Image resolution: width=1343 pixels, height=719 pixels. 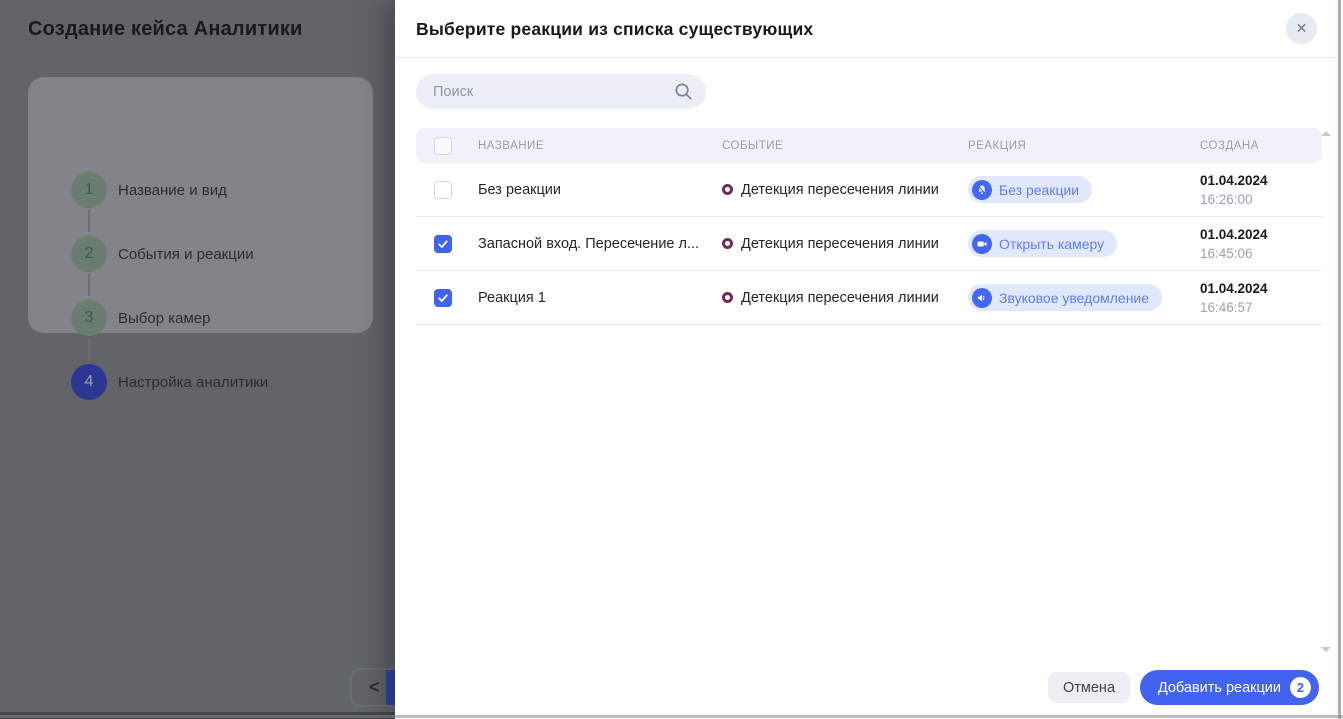 What do you see at coordinates (1261, 190) in the screenshot?
I see `created-cell: 01.04.2024 16:26:00` at bounding box center [1261, 190].